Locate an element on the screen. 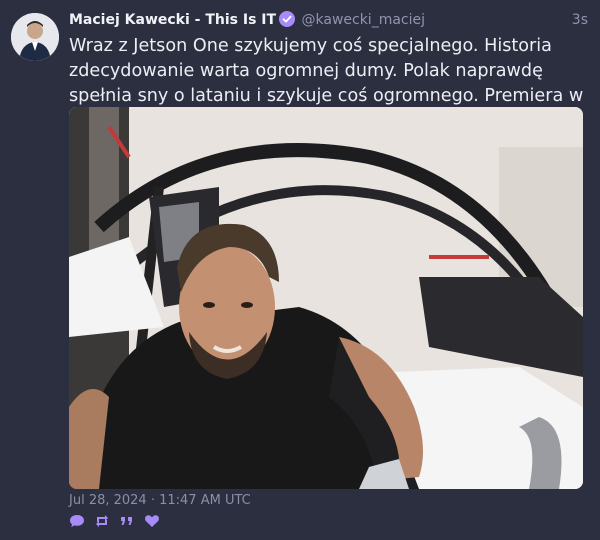  verified-badge-icon is located at coordinates (287, 22).